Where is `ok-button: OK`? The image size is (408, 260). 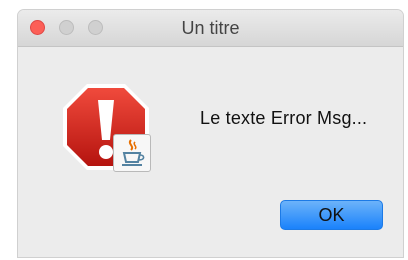
ok-button: OK is located at coordinates (331, 215).